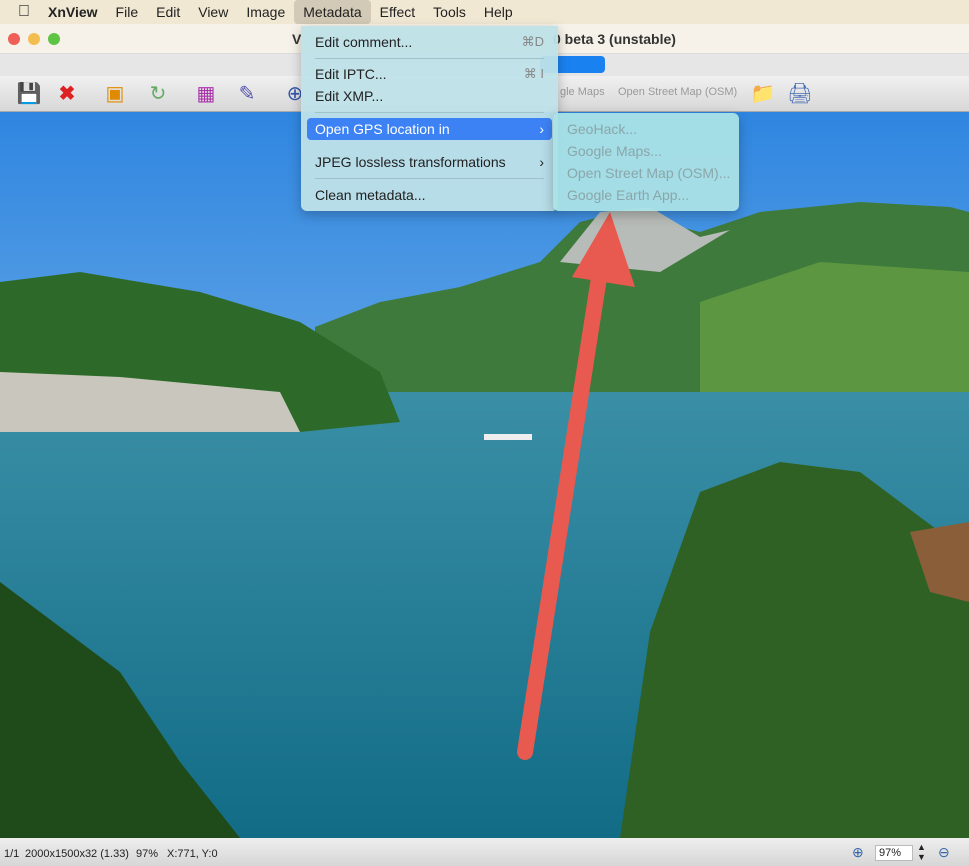  I want to click on close-button, so click(14, 39).